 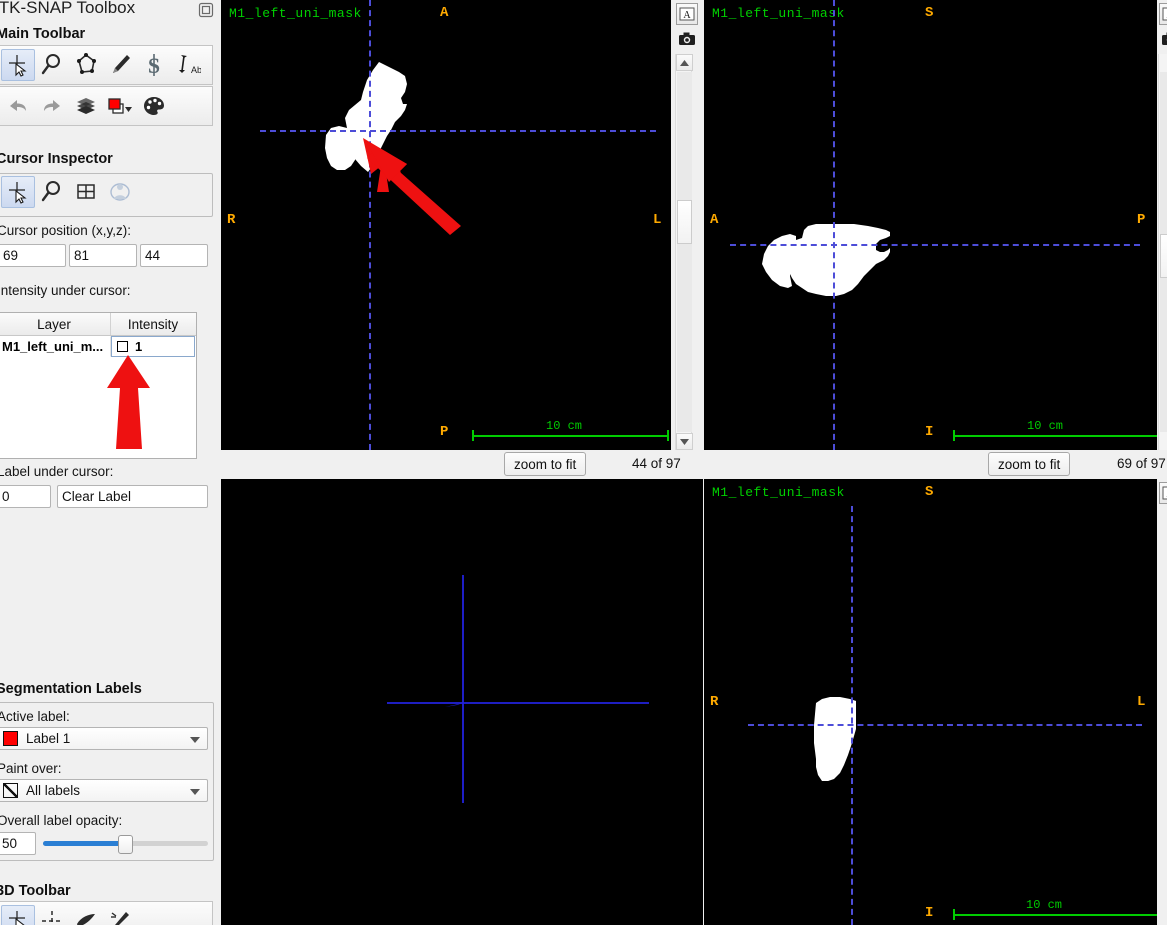 I want to click on 3d-trackball-tool, so click(x=52, y=915).